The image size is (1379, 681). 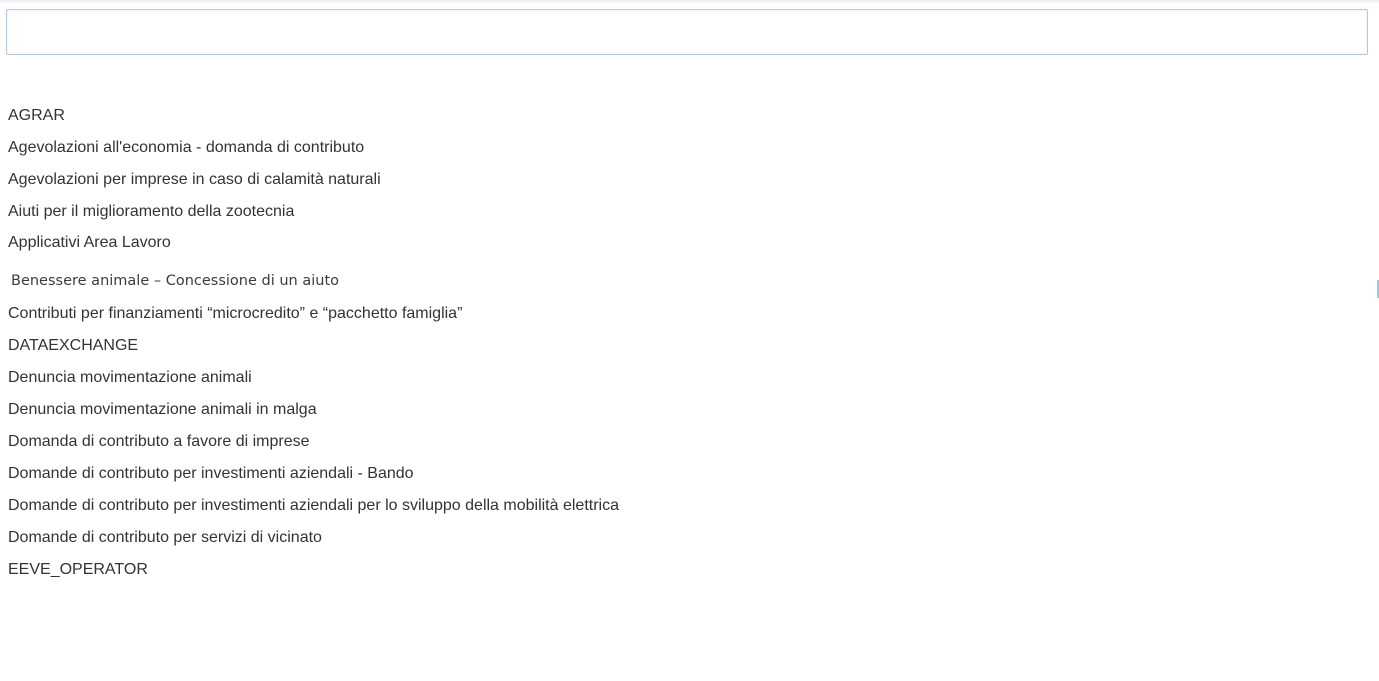 What do you see at coordinates (689, 410) in the screenshot?
I see `list-item: Denuncia movimentazione animali in malga` at bounding box center [689, 410].